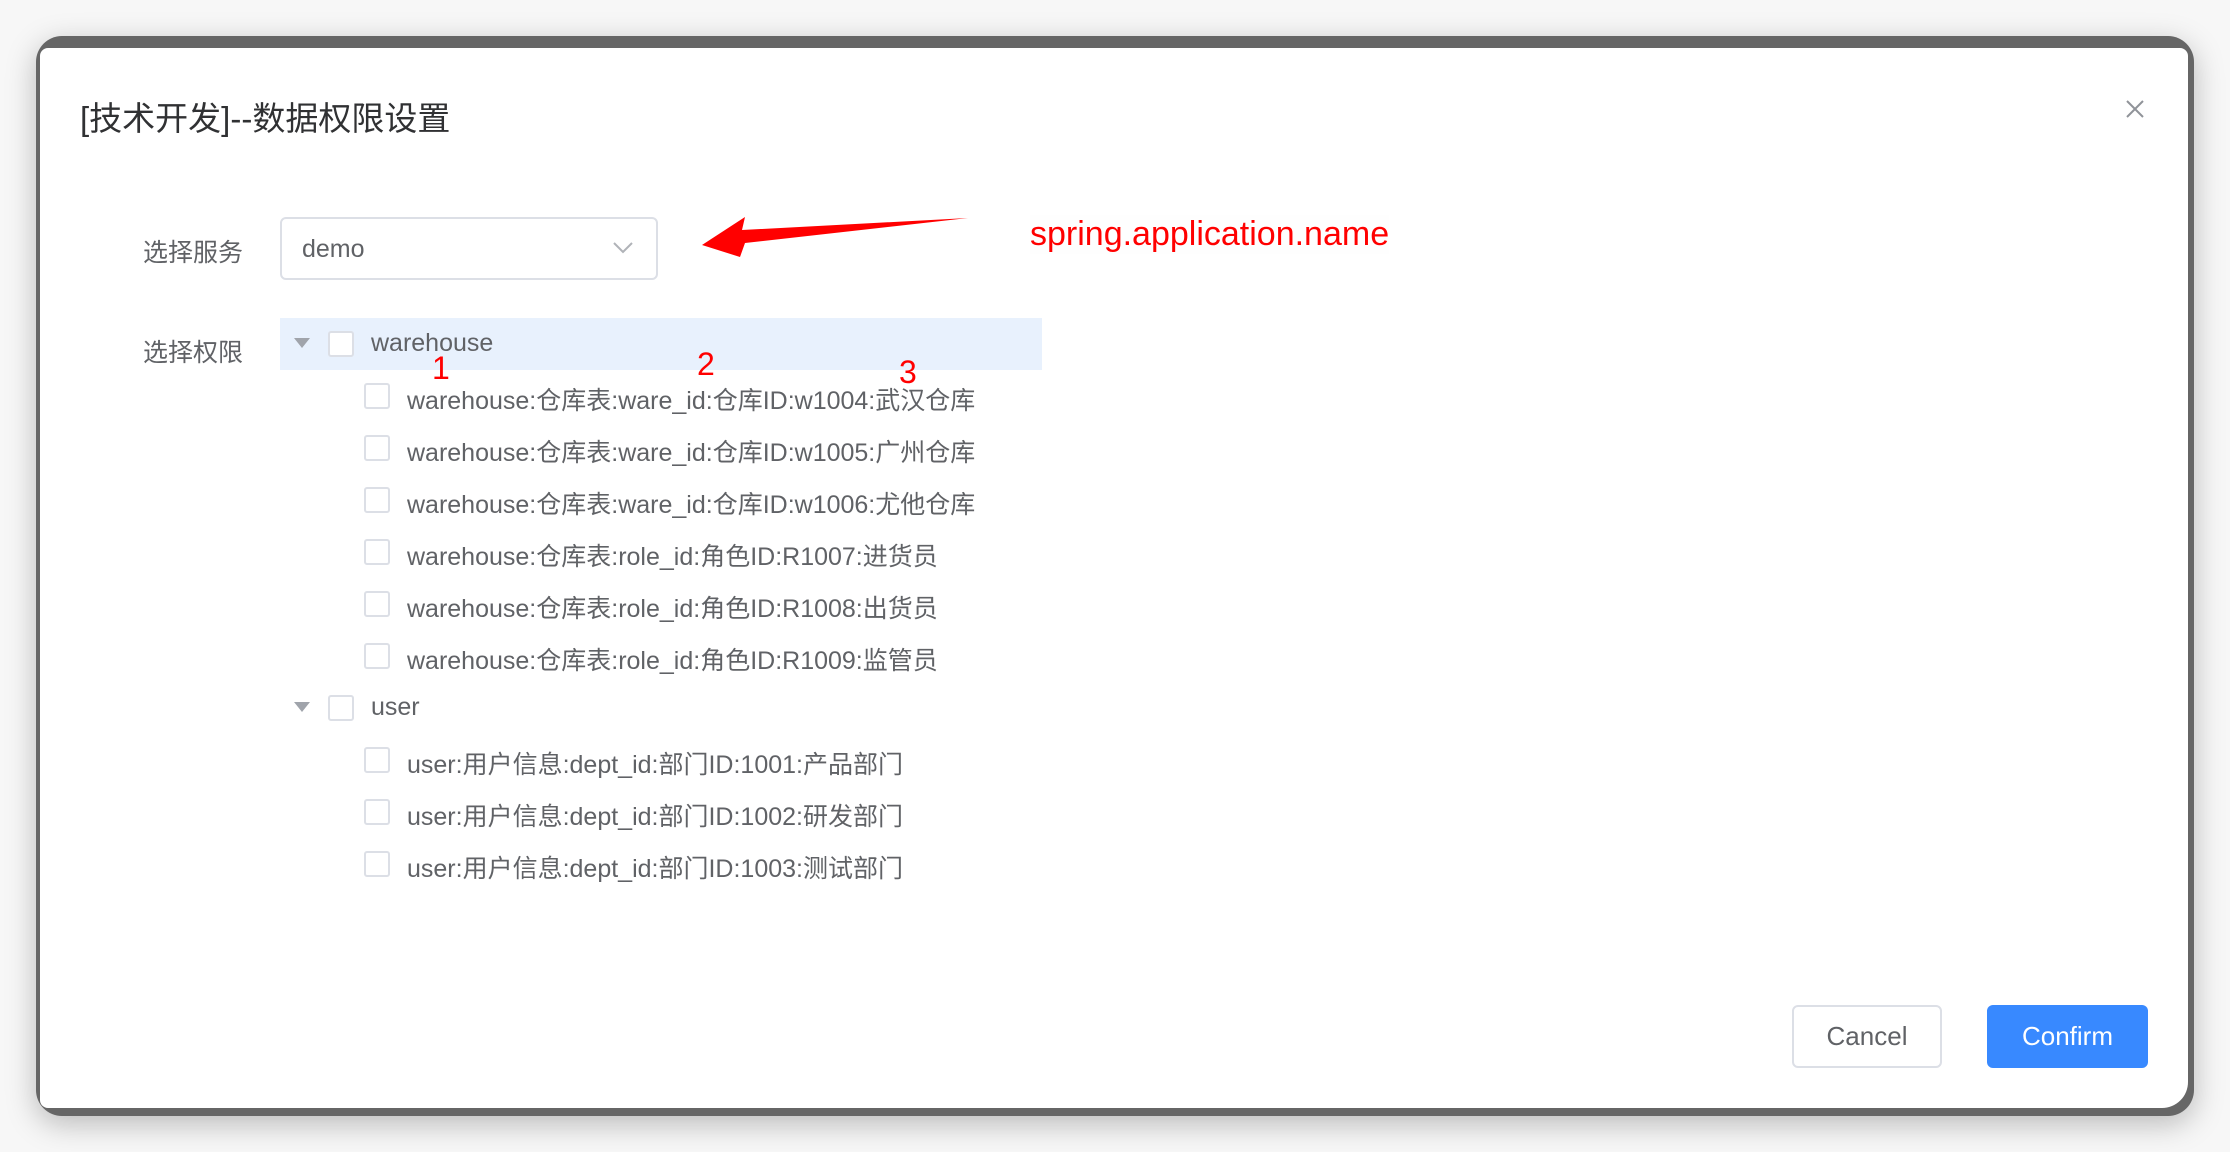  What do you see at coordinates (1210, 234) in the screenshot?
I see `annotation-text: spring.application.name` at bounding box center [1210, 234].